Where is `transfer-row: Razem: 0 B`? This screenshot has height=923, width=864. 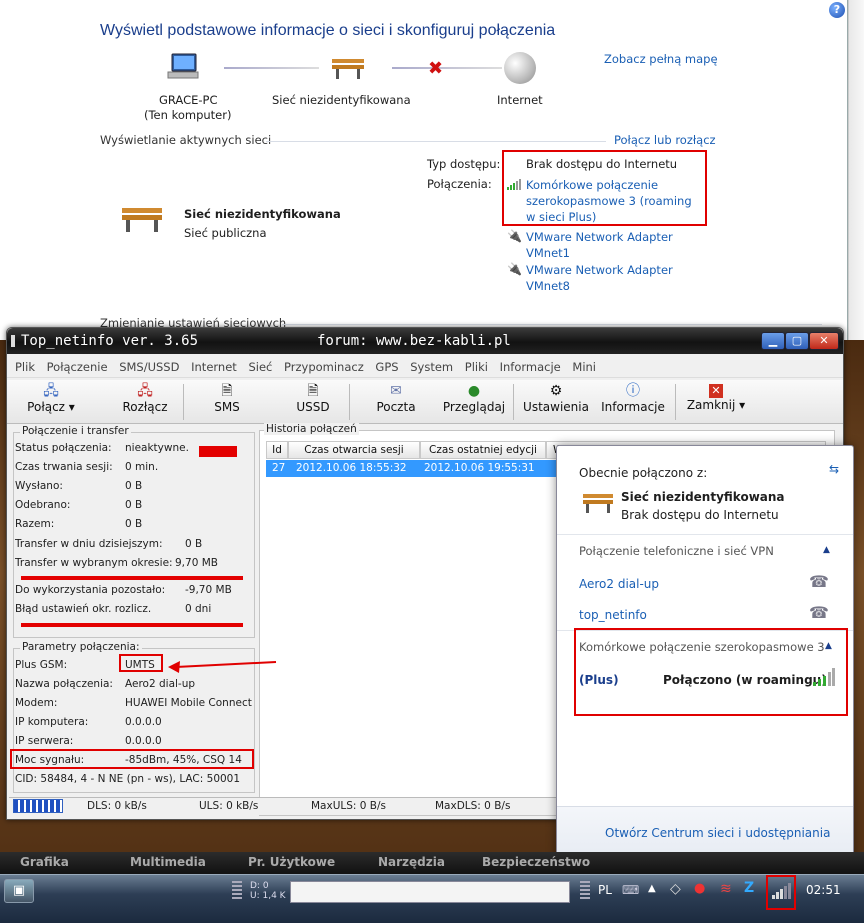
transfer-row: Razem: 0 B is located at coordinates (78, 524).